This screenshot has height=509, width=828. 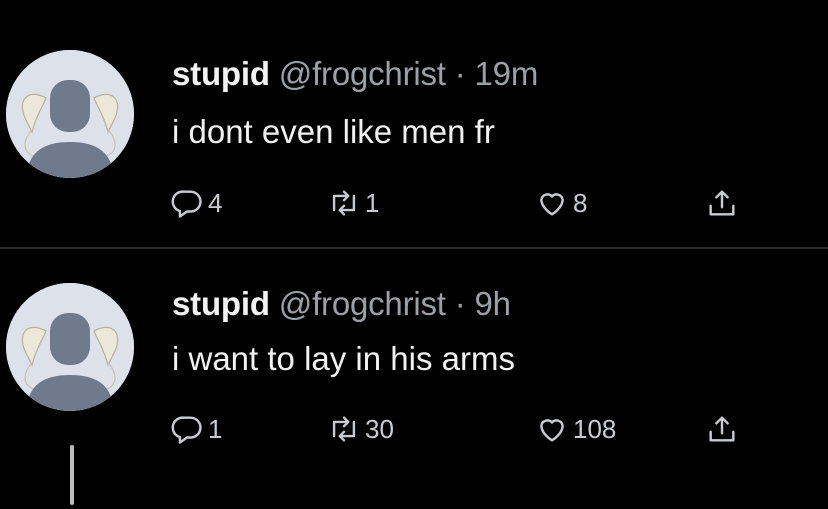 I want to click on reply-count: 1, so click(x=215, y=428).